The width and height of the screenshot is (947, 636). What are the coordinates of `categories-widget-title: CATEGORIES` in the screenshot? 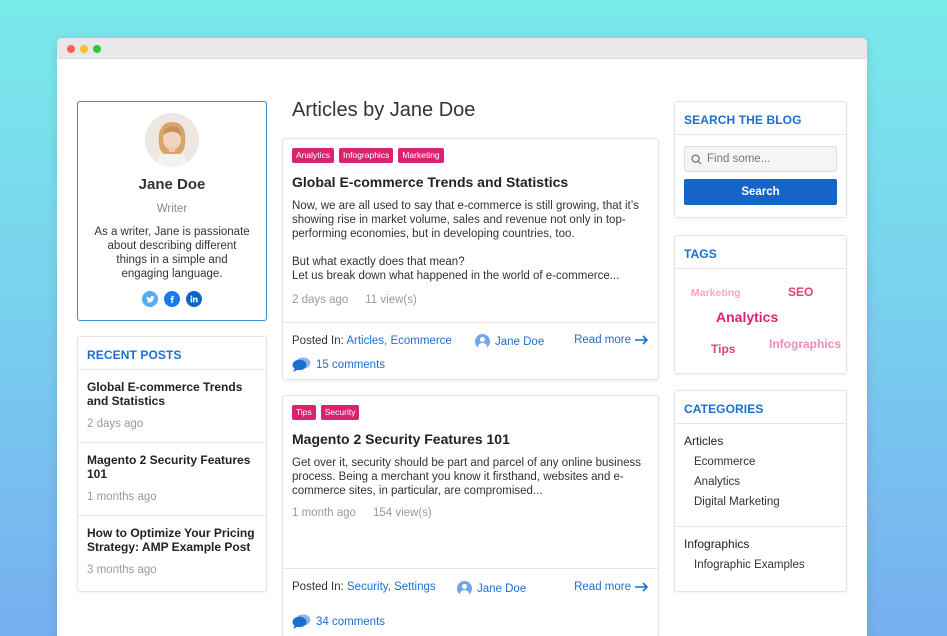 It's located at (760, 407).